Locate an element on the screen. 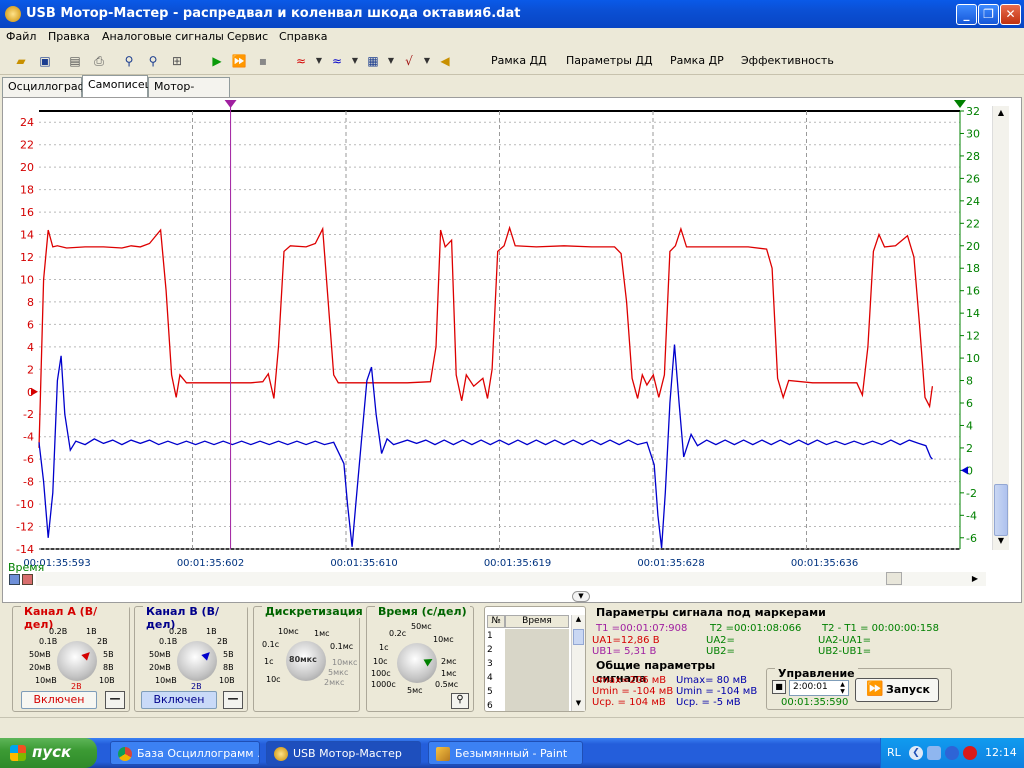 The height and width of the screenshot is (768, 1024). right-axis-tick-label: 20 is located at coordinates (973, 246).